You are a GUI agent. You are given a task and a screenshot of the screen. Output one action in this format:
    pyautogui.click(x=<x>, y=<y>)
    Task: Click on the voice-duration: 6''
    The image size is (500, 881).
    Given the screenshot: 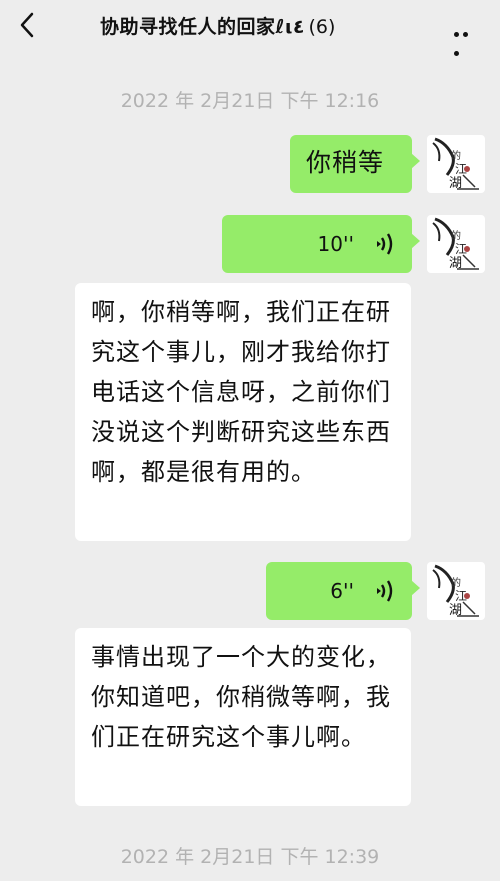 What is the action you would take?
    pyautogui.click(x=342, y=591)
    